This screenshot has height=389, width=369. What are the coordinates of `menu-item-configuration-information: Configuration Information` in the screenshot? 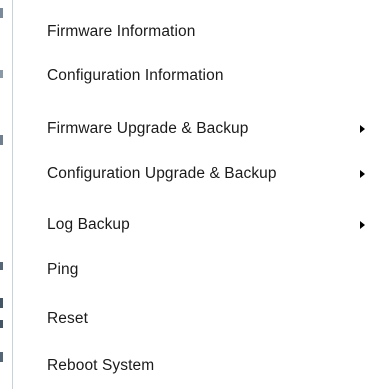 It's located at (191, 76).